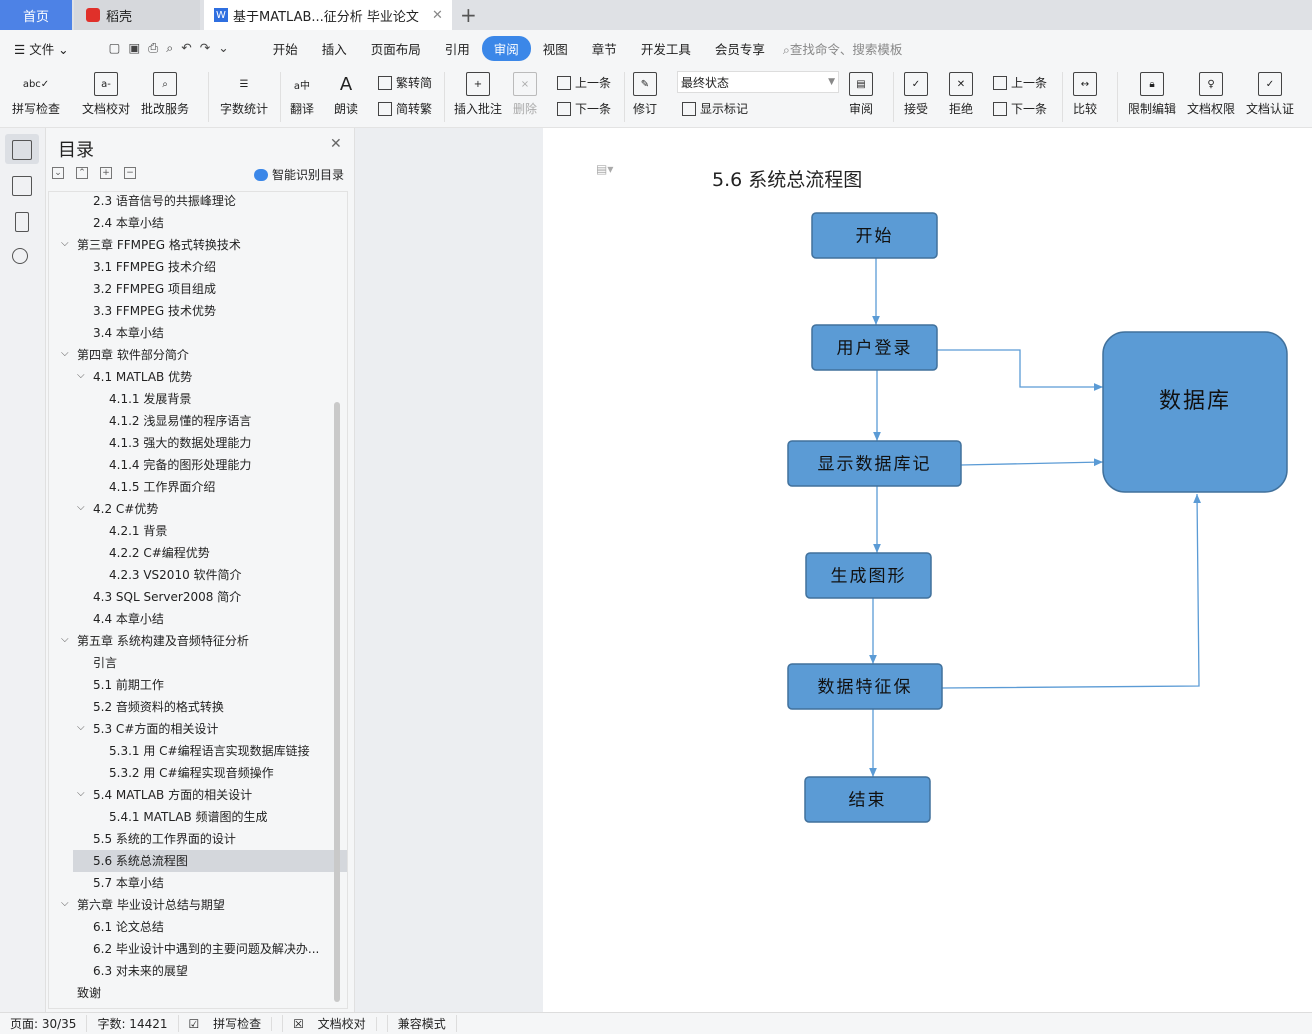  I want to click on search-icon, so click(20, 256).